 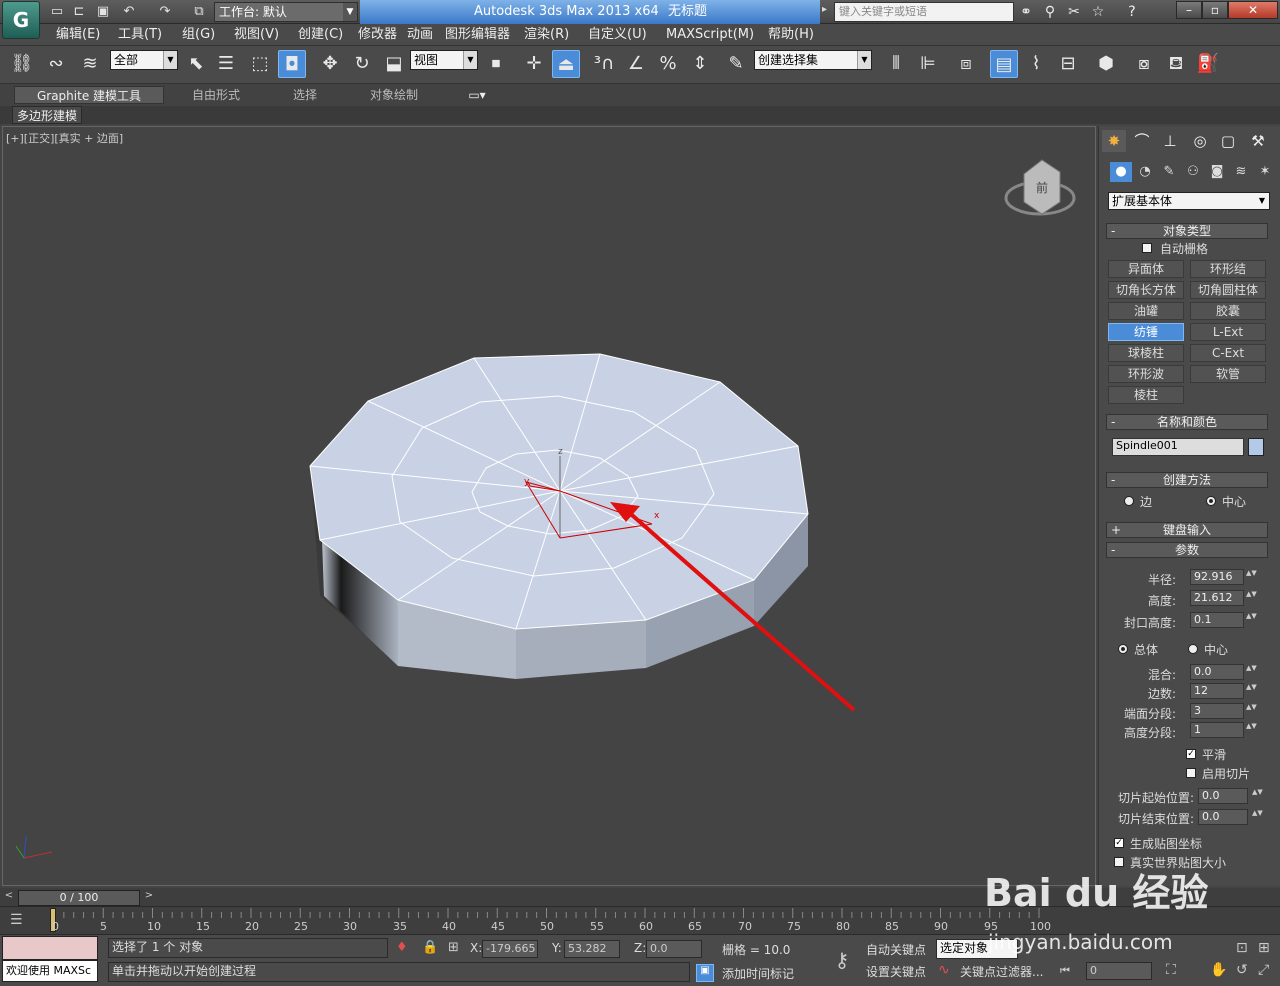 What do you see at coordinates (1189, 201) in the screenshot?
I see `category-dropdown: 扩展基本体 ▼` at bounding box center [1189, 201].